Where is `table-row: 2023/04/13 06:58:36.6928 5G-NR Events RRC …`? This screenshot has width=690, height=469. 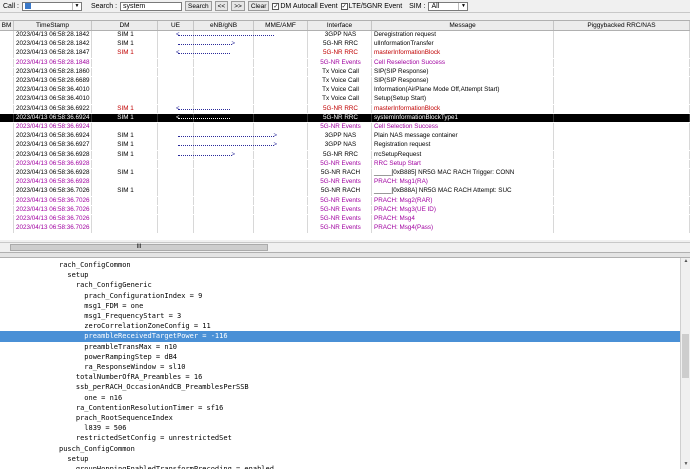
table-row: 2023/04/13 06:58:36.6928 5G-NR Events RRC … is located at coordinates (345, 164).